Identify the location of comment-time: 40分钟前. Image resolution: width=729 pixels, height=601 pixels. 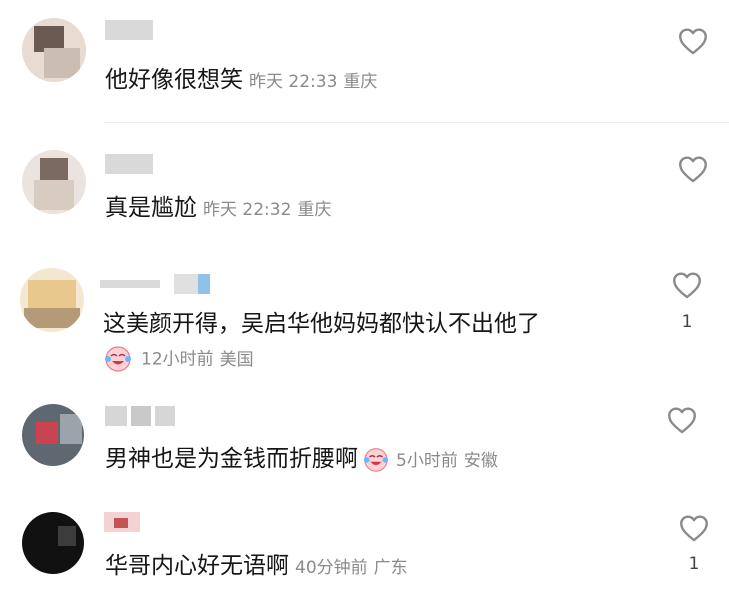
(331, 568).